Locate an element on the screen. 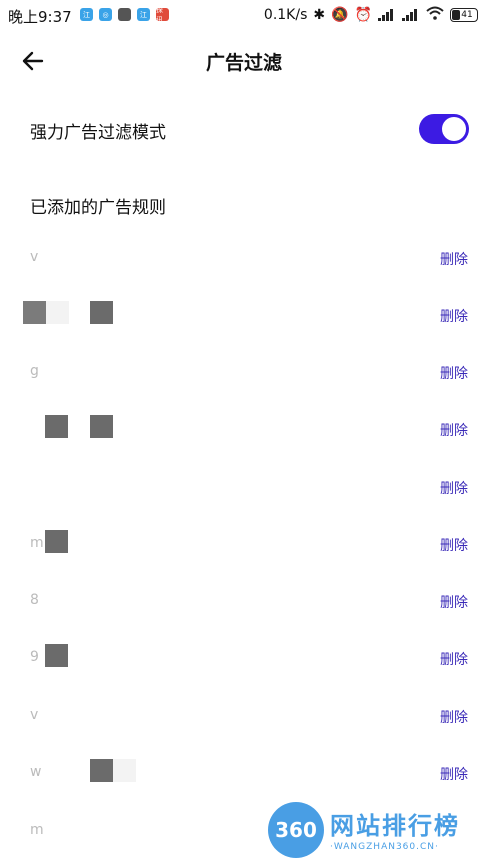 Image resolution: width=488 pixels, height=866 pixels. battery-icon: 41 is located at coordinates (464, 15).